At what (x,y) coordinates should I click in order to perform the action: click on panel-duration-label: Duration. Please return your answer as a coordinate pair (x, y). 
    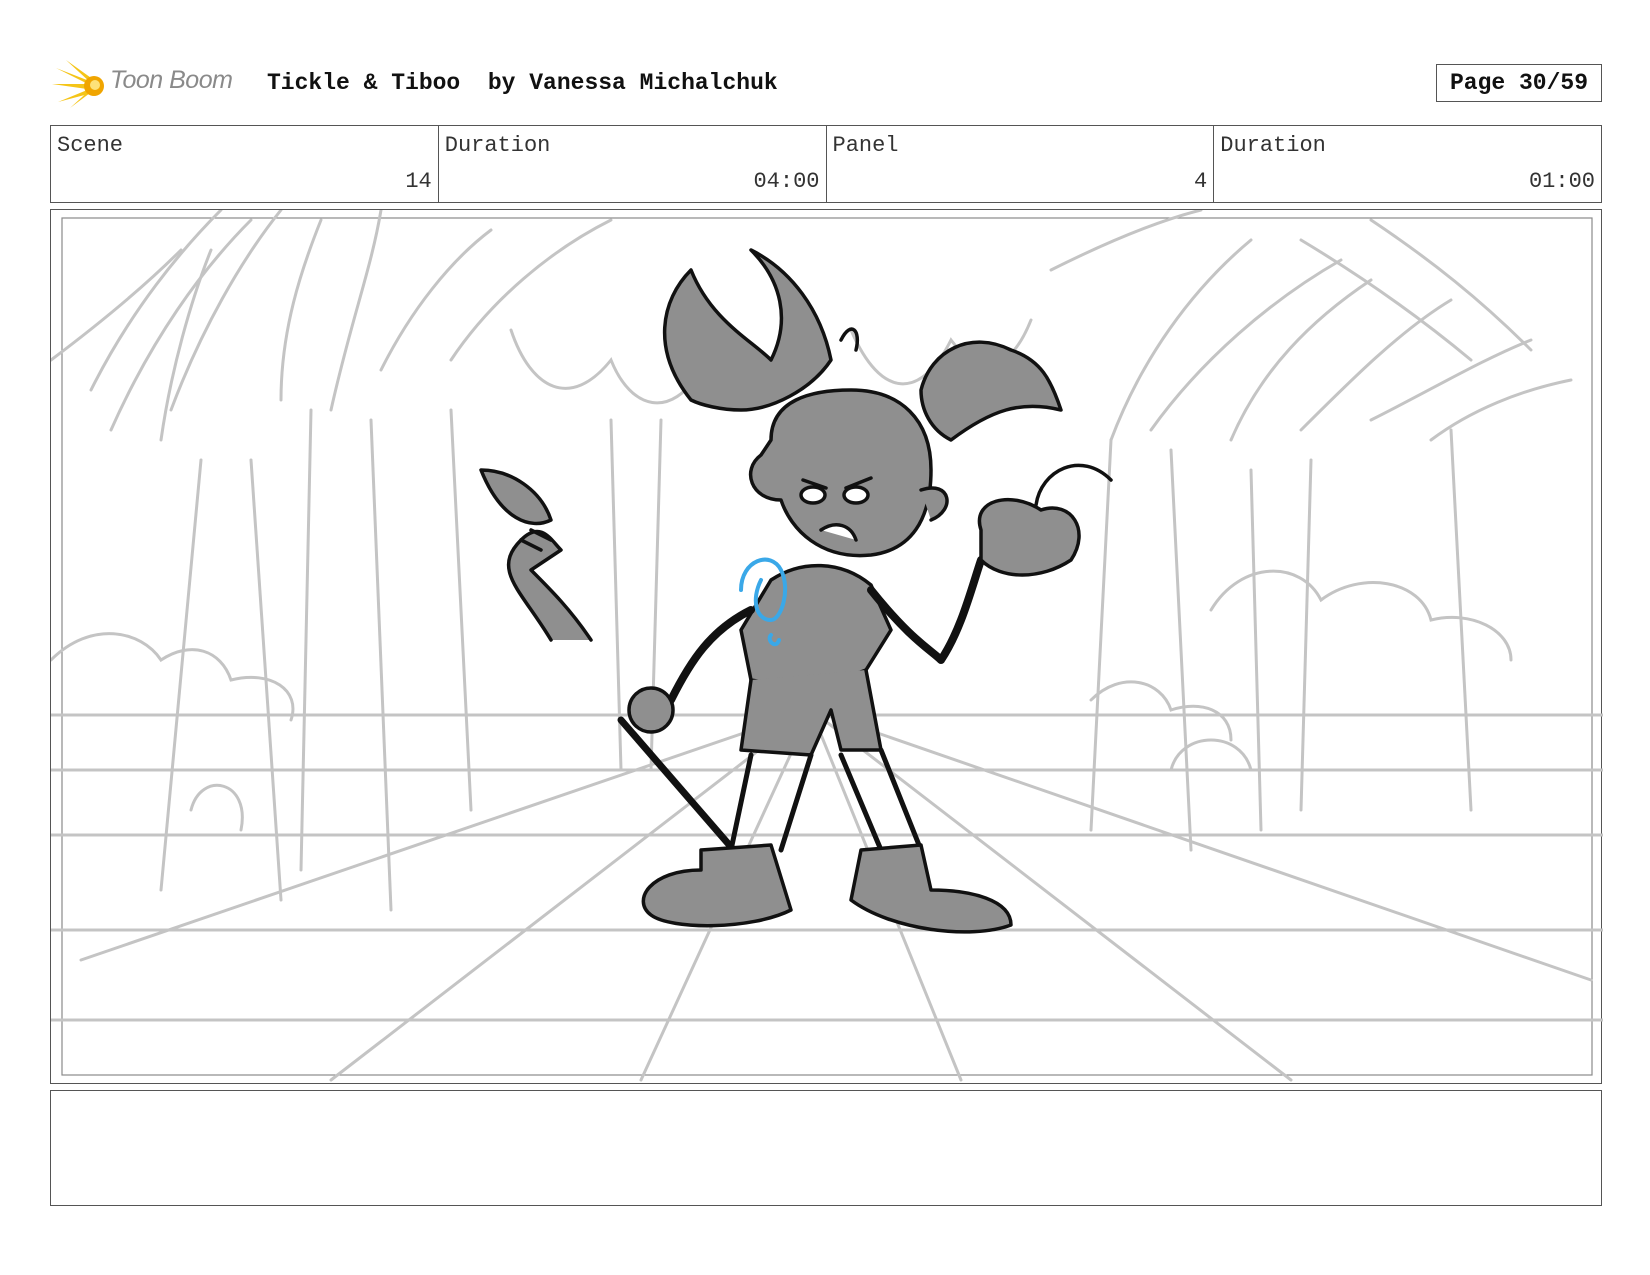
    Looking at the image, I should click on (1273, 145).